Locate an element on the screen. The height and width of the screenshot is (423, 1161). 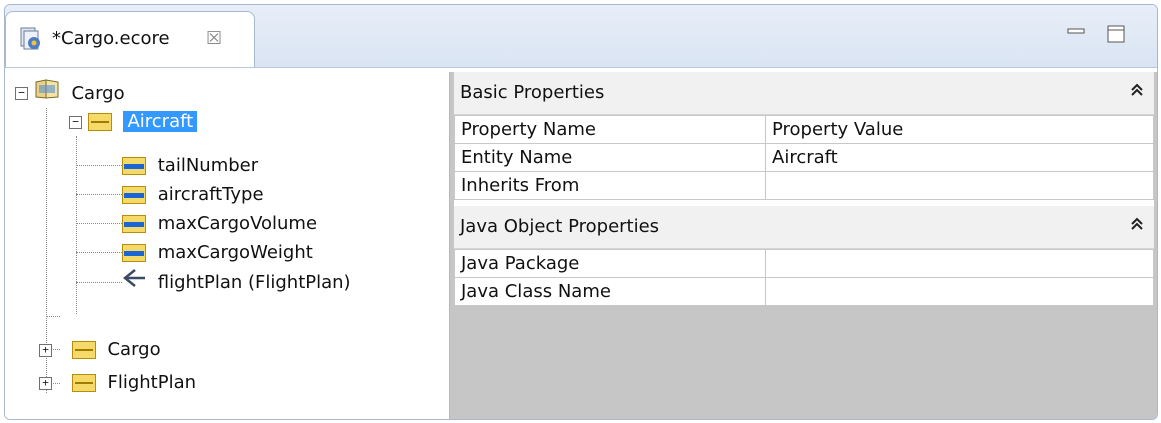
column-header: Property Name is located at coordinates (610, 129).